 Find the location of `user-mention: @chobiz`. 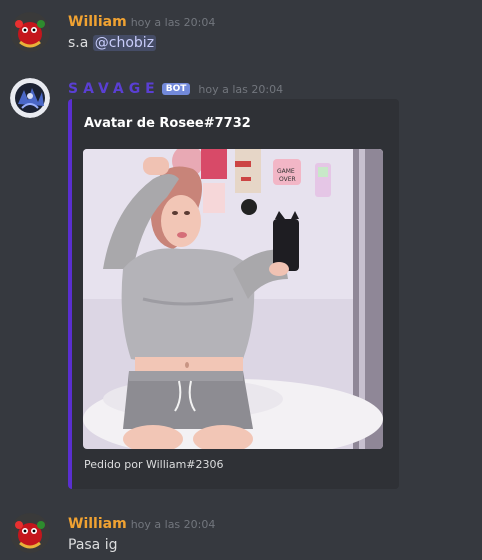

user-mention: @chobiz is located at coordinates (124, 43).